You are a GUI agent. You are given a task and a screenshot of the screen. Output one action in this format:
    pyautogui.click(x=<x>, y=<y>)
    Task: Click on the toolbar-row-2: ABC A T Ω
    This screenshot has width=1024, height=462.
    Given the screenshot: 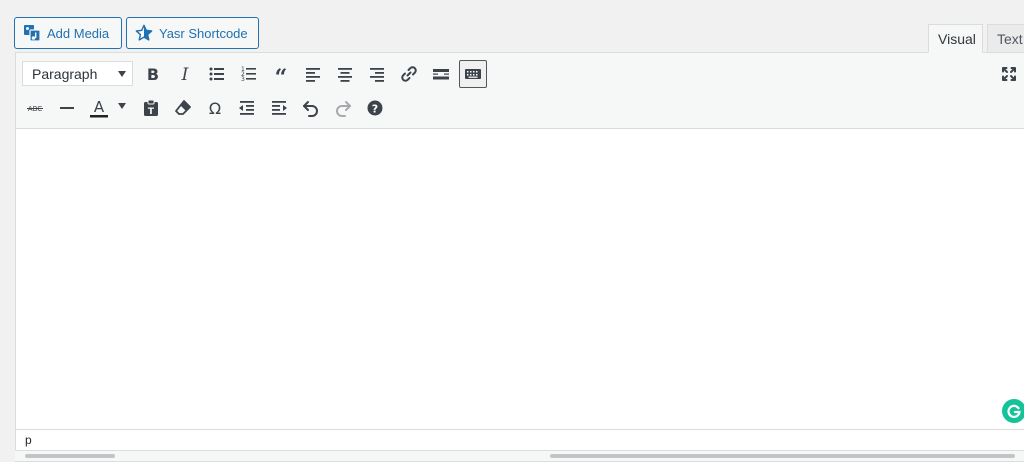 What is the action you would take?
    pyautogui.click(x=520, y=108)
    